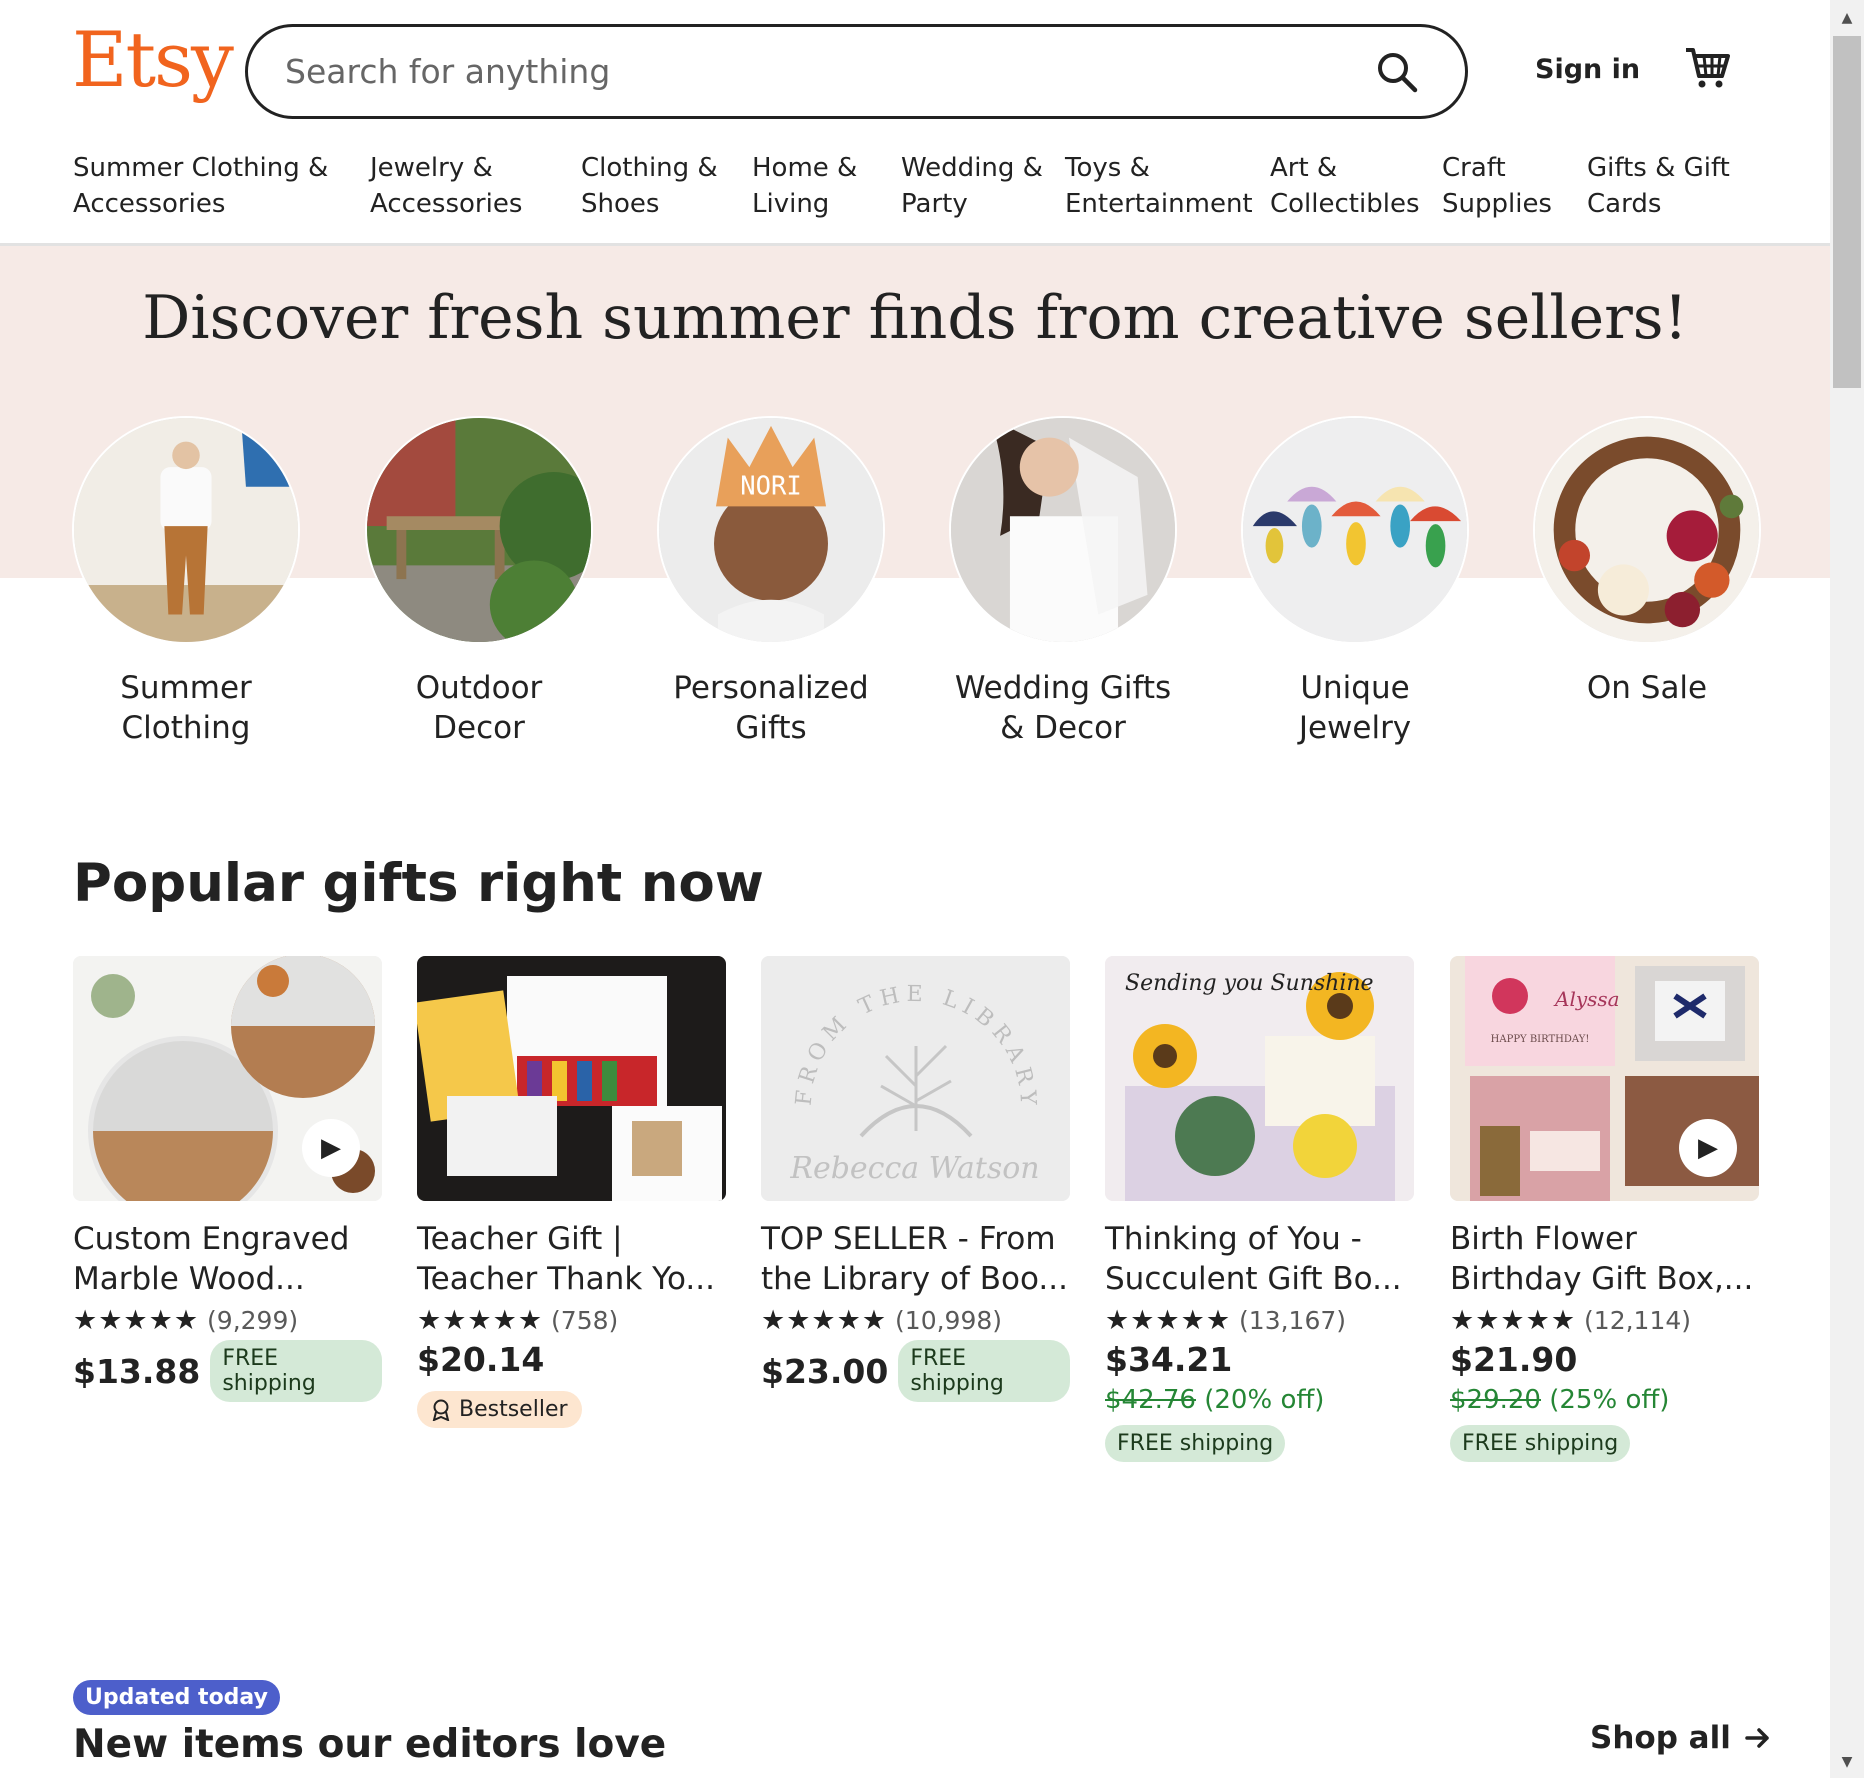 The width and height of the screenshot is (1864, 1778). I want to click on review-count: (13,167), so click(1293, 1320).